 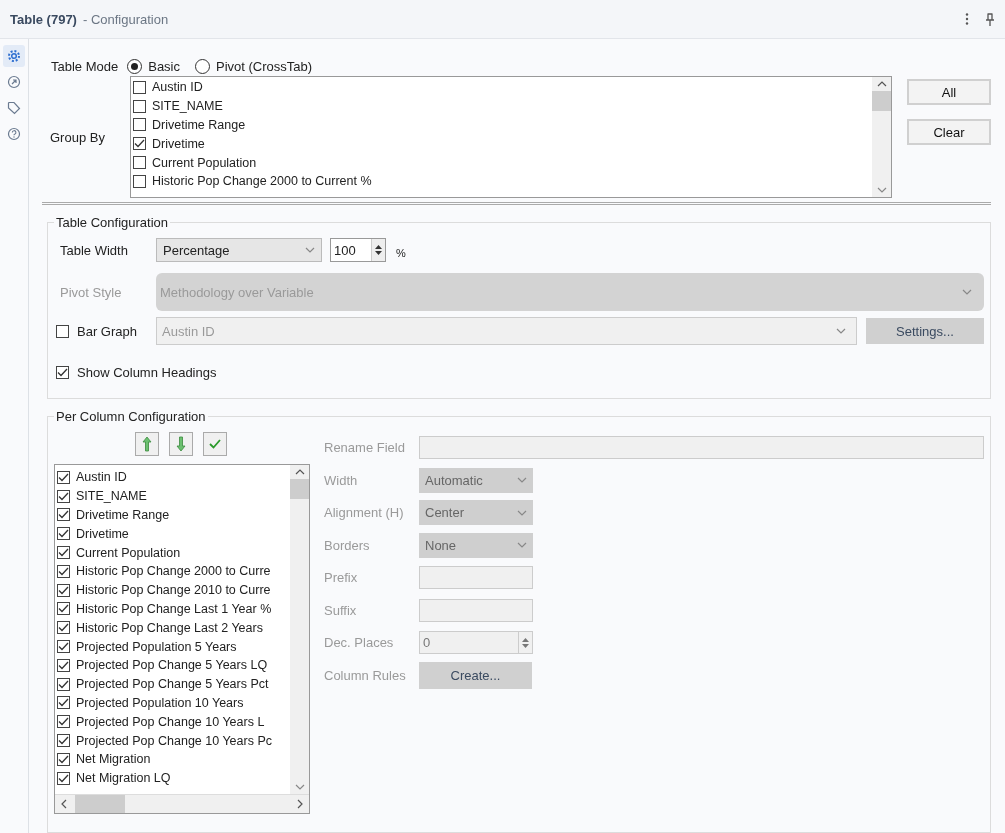 I want to click on list-item: Historic Pop Change Last 1 Year %, so click(x=174, y=608).